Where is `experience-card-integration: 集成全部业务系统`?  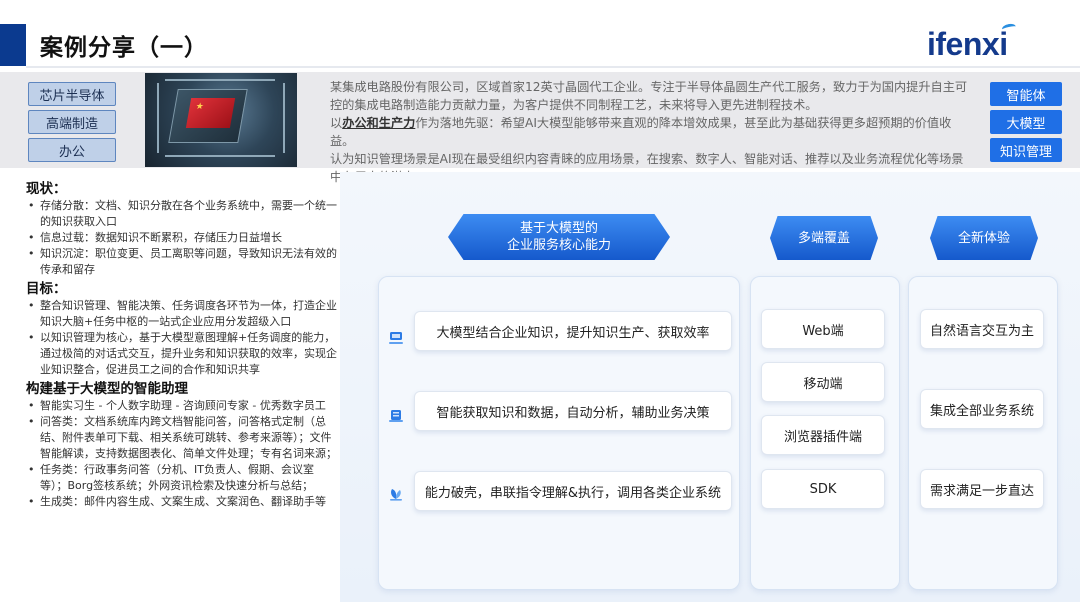
experience-card-integration: 集成全部业务系统 is located at coordinates (982, 409).